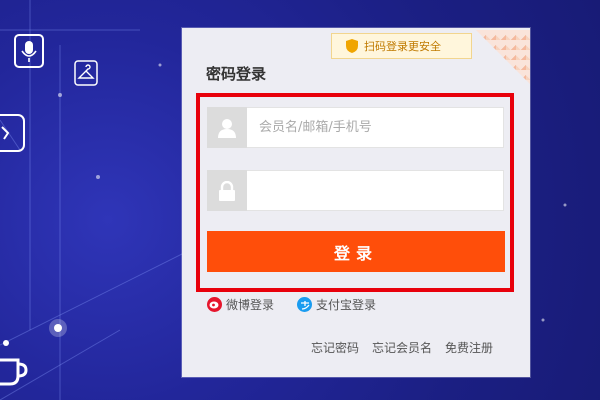  Describe the element at coordinates (227, 190) in the screenshot. I see `lock-icon` at that location.